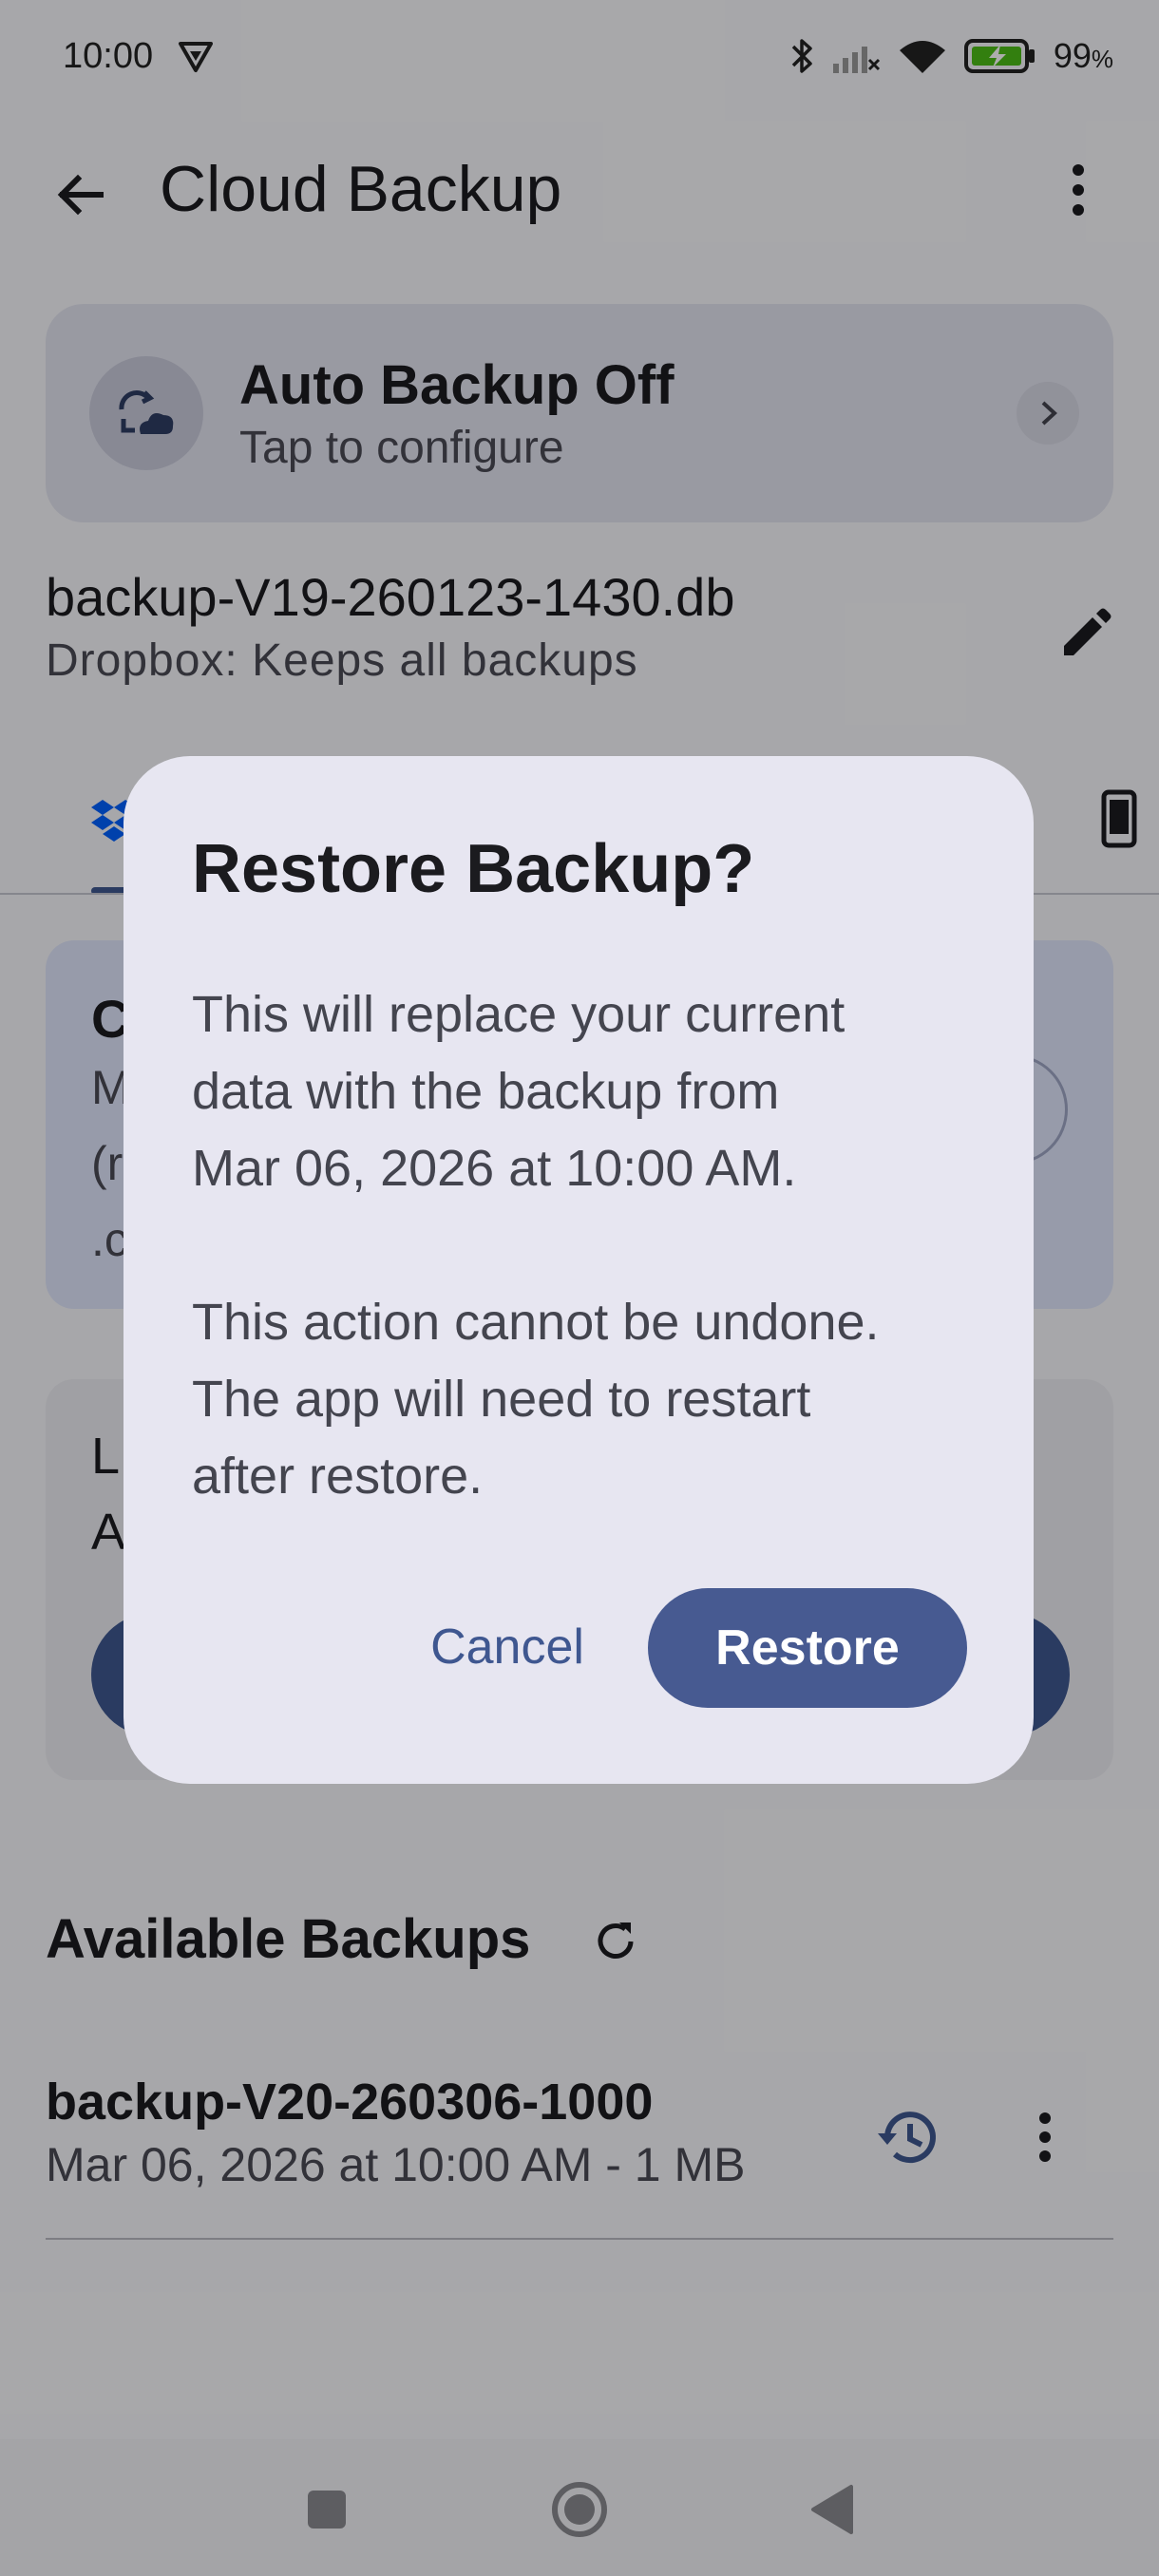  I want to click on dialog-title: Restore Backup?, so click(473, 869).